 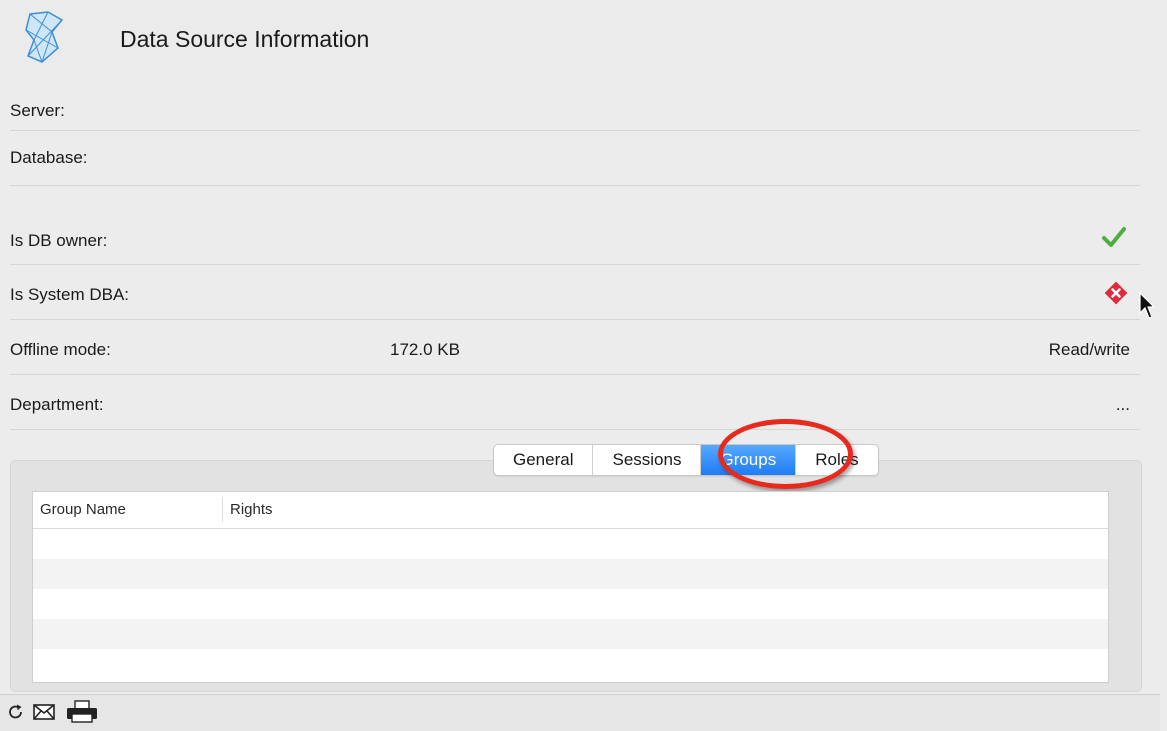 What do you see at coordinates (570, 510) in the screenshot?
I see `table-header: Group Name Rights` at bounding box center [570, 510].